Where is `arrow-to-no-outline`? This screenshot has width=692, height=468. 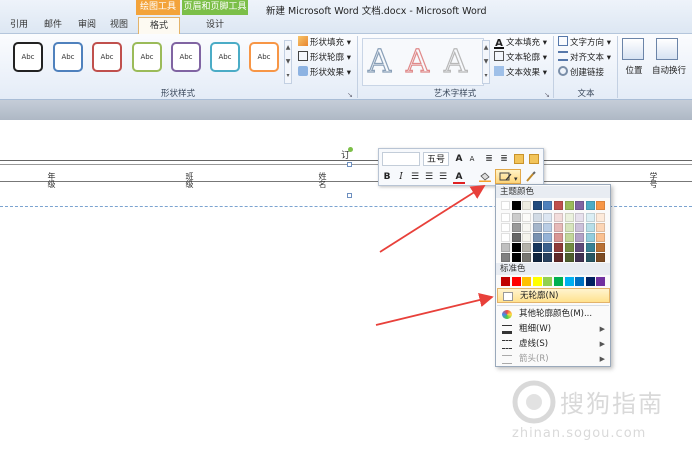
arrow-to-no-outline is located at coordinates (434, 309).